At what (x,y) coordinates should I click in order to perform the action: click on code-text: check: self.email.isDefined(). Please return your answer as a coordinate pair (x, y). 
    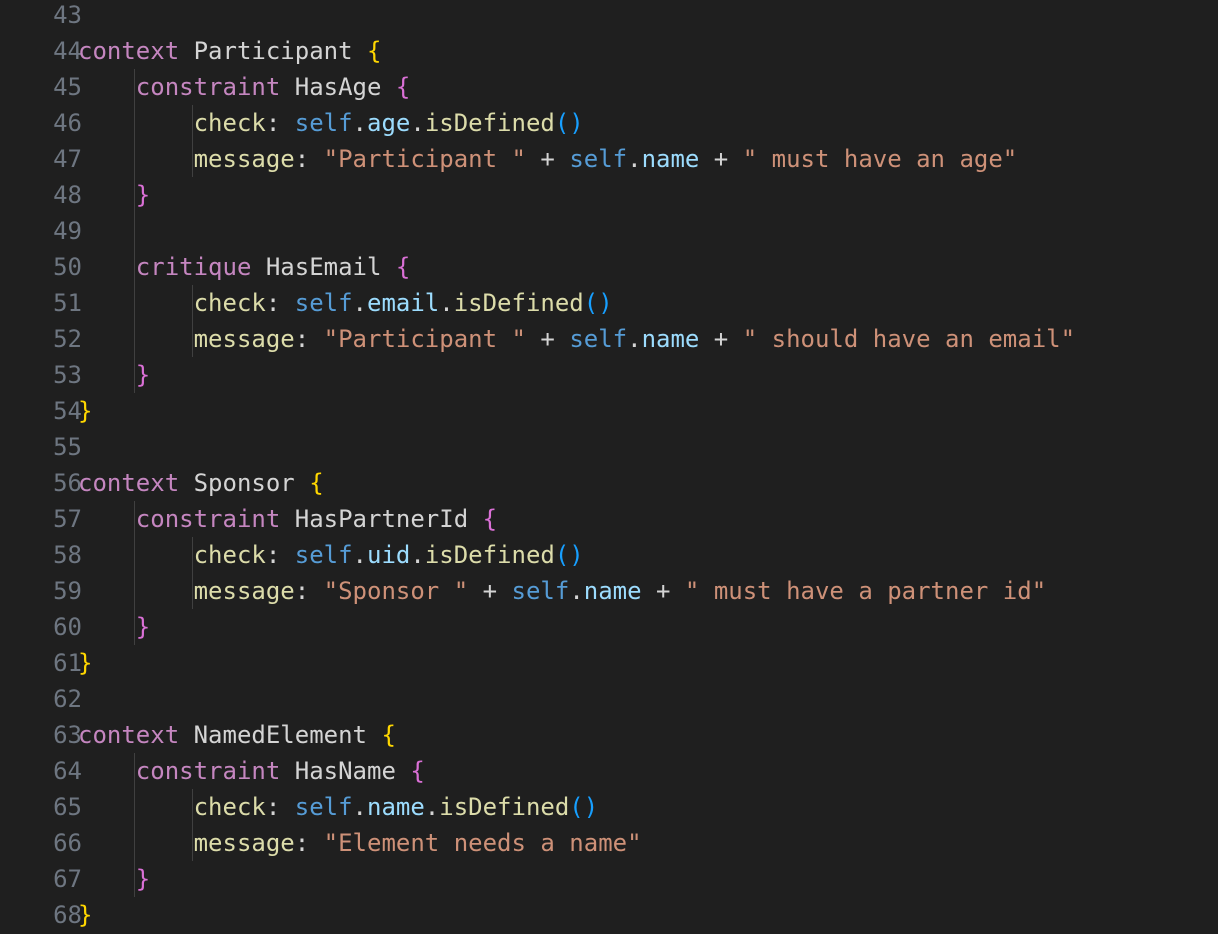
    Looking at the image, I should click on (345, 303).